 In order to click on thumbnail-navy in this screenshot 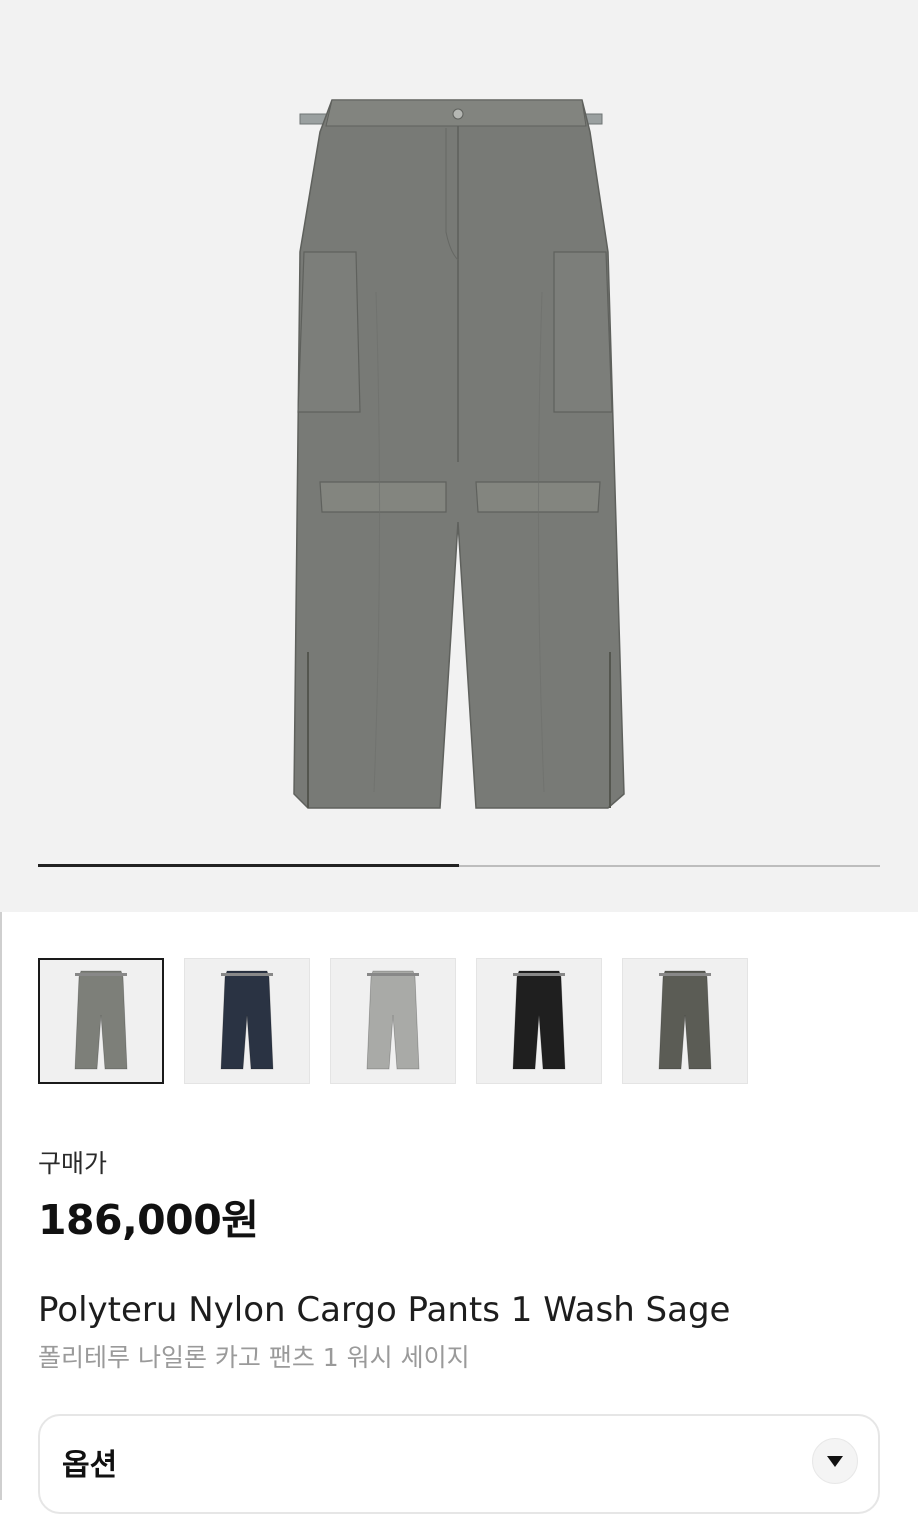, I will do `click(247, 1021)`.